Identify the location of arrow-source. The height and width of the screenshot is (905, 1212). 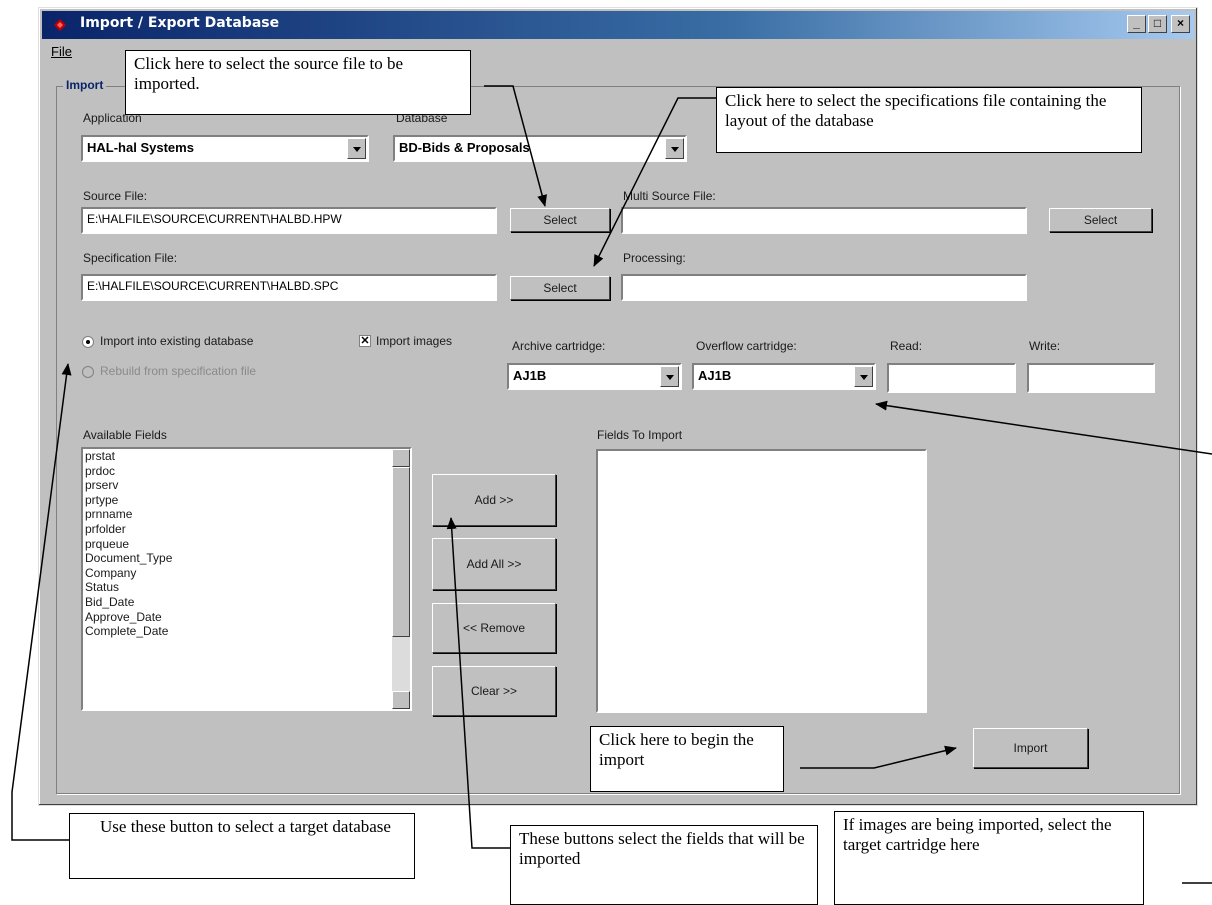
(515, 146).